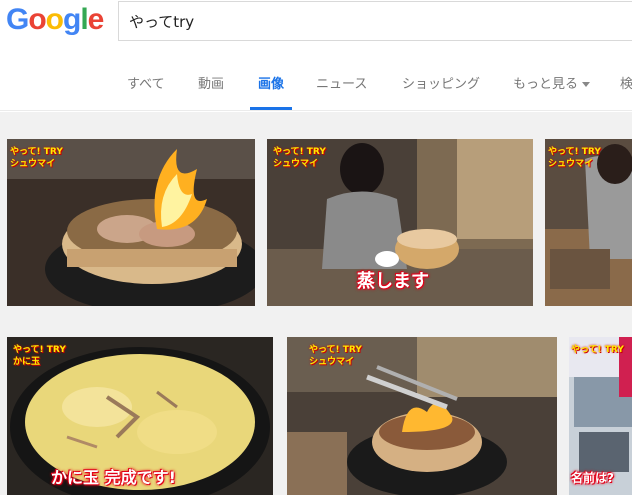  Describe the element at coordinates (341, 82) in the screenshot. I see `tab-news: ニュース` at that location.